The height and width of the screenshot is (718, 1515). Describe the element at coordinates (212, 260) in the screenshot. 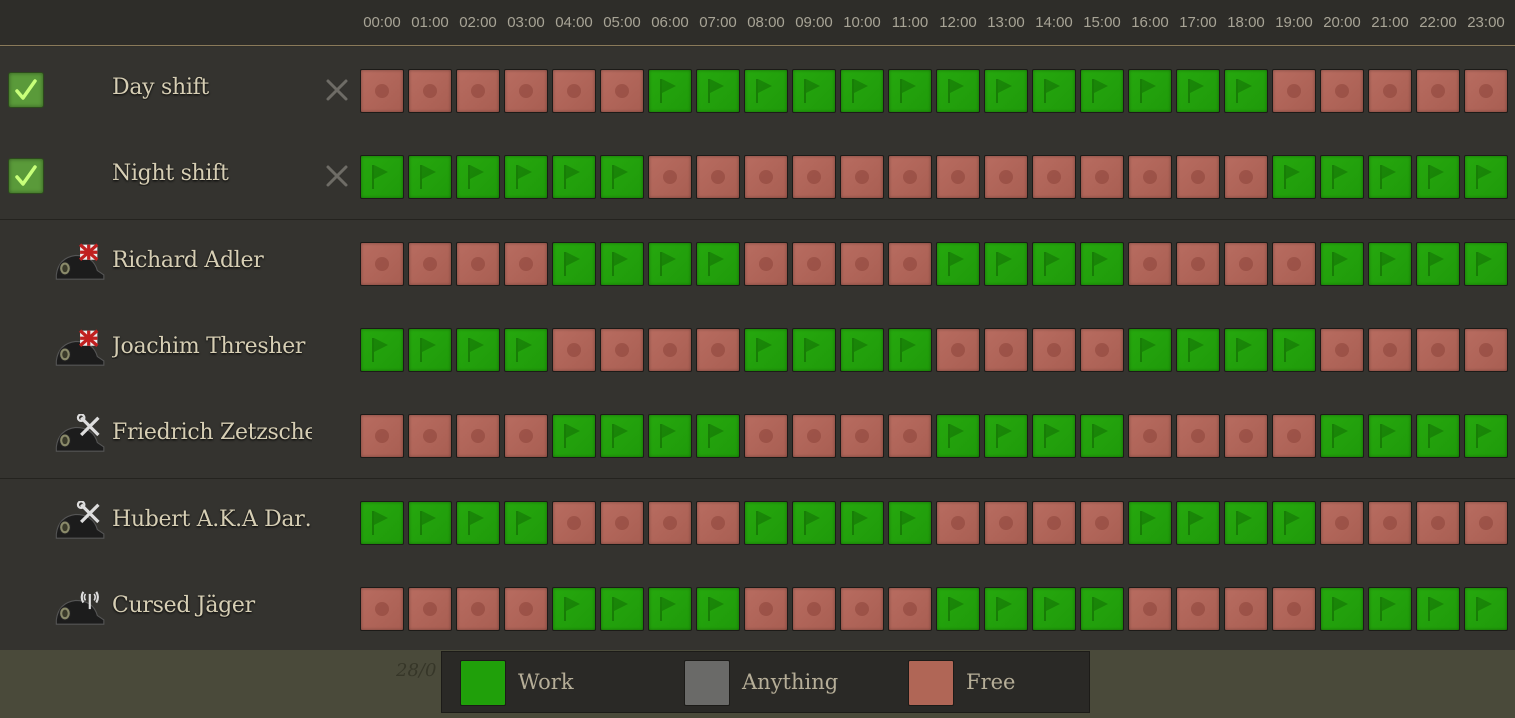

I see `soldier-name: Richard Adler` at that location.